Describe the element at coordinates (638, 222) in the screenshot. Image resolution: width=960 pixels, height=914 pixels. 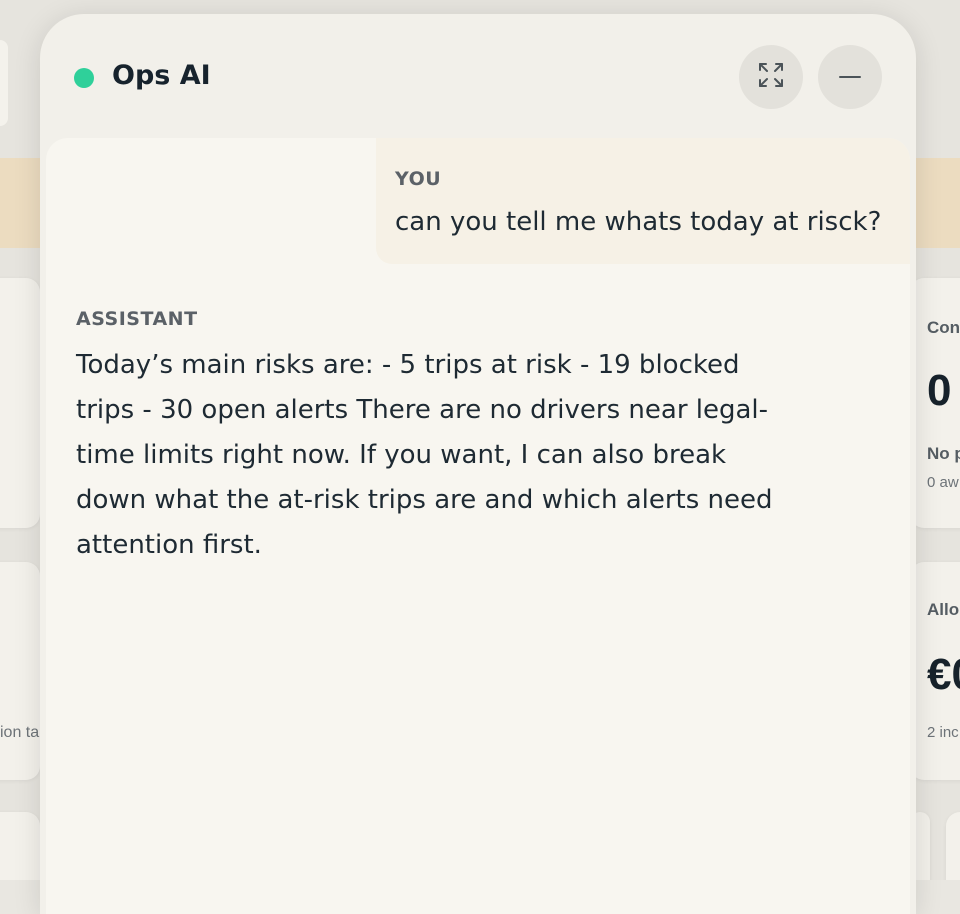
I see `user-message-text: can you tell me whats today at risck?` at that location.